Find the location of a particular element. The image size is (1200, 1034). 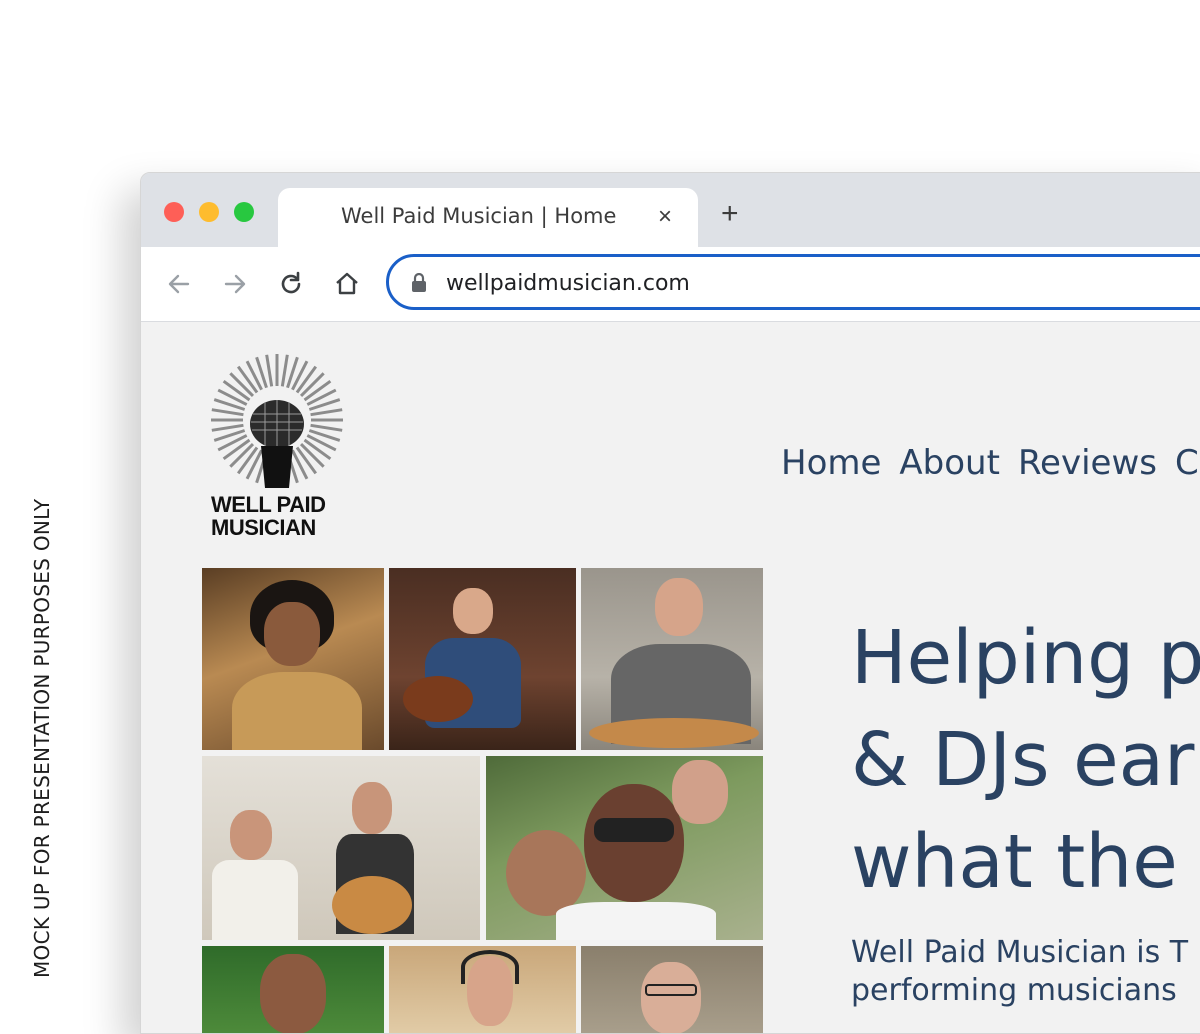

man-glasses-photo is located at coordinates (672, 989).